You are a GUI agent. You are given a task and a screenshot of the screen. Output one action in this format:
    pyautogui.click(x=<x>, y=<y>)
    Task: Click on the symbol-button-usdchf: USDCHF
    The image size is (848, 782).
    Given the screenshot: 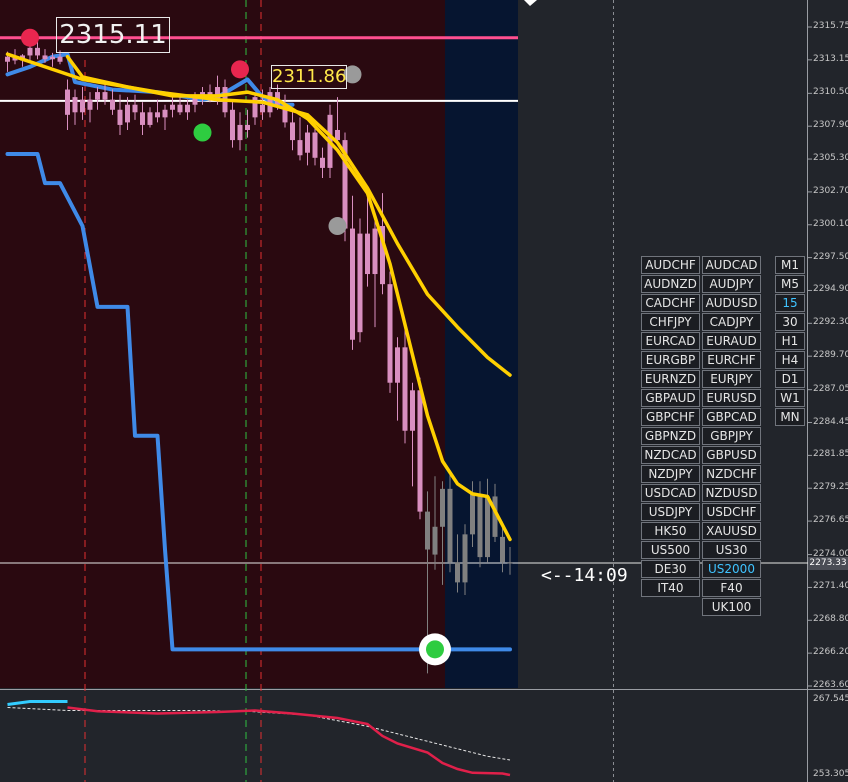 What is the action you would take?
    pyautogui.click(x=731, y=512)
    